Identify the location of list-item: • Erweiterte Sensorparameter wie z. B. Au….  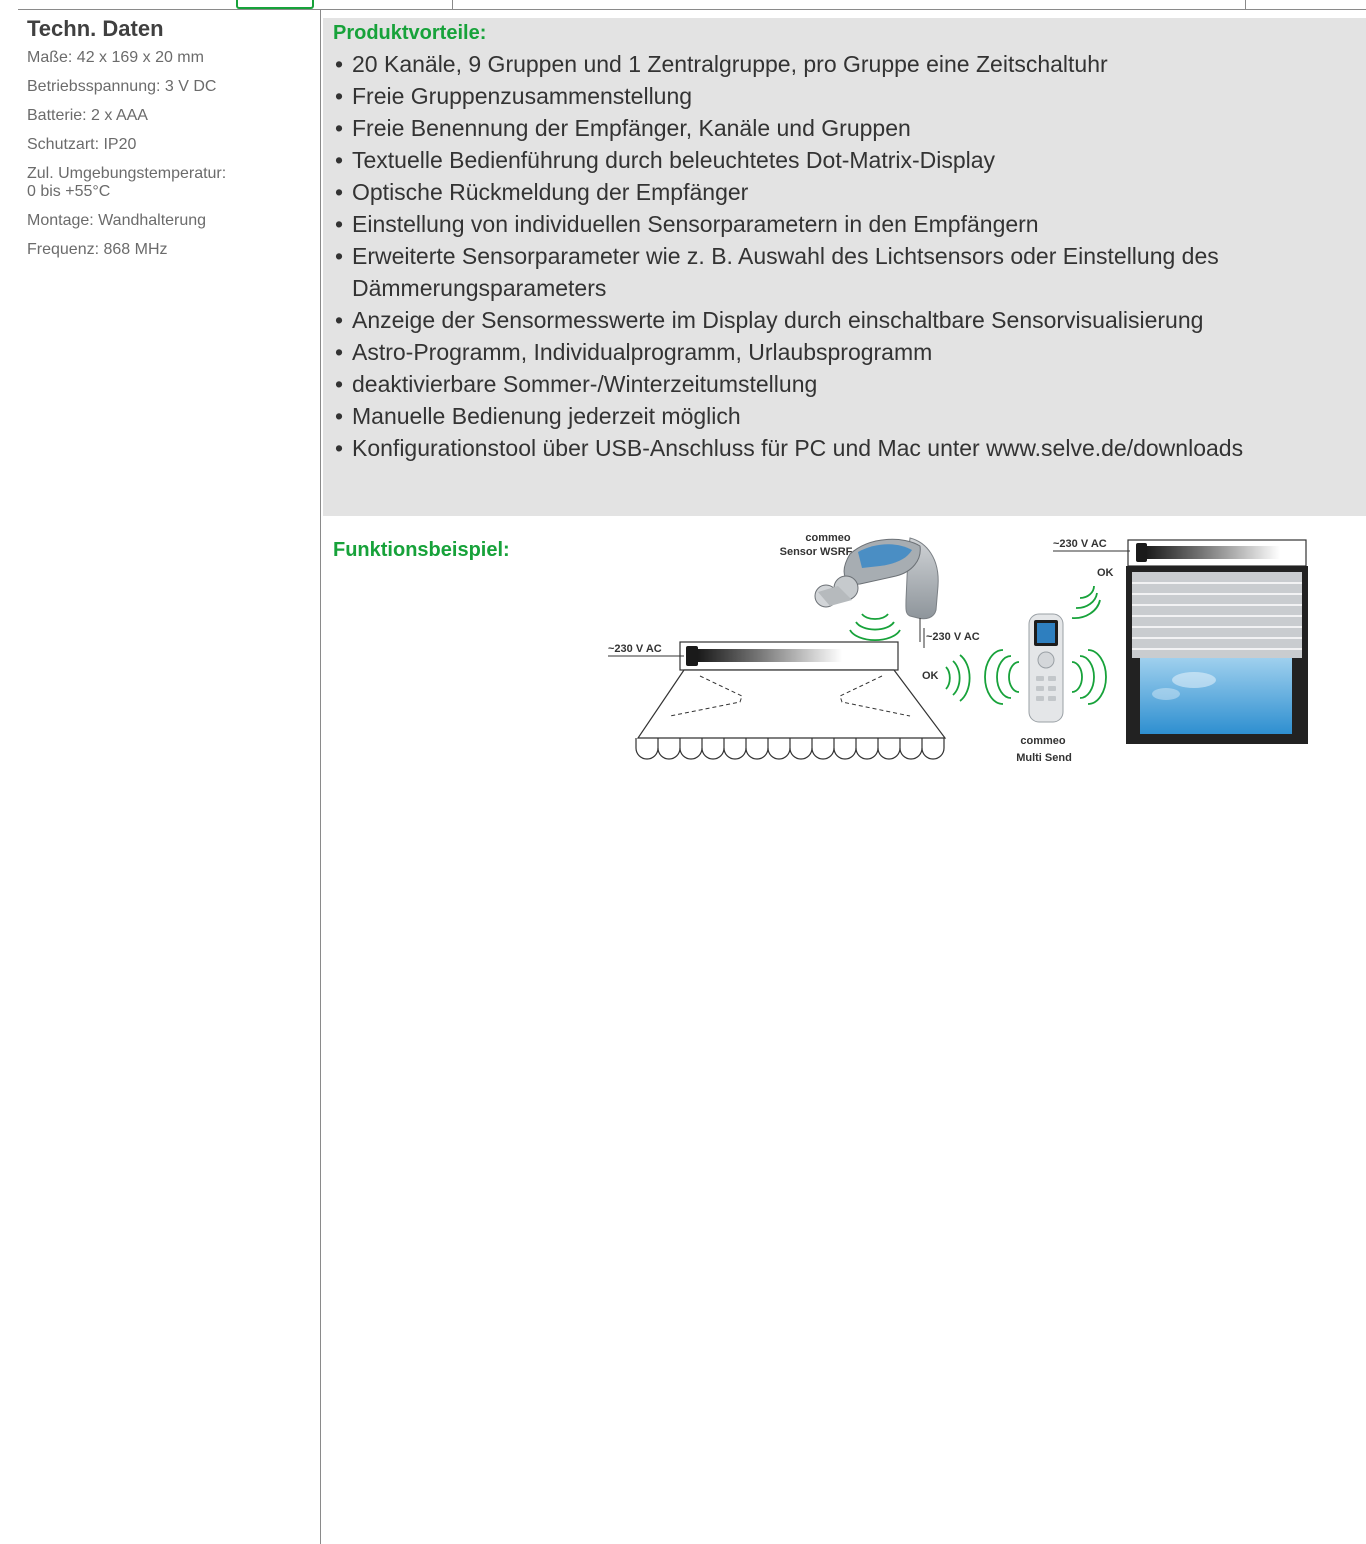
(850, 272).